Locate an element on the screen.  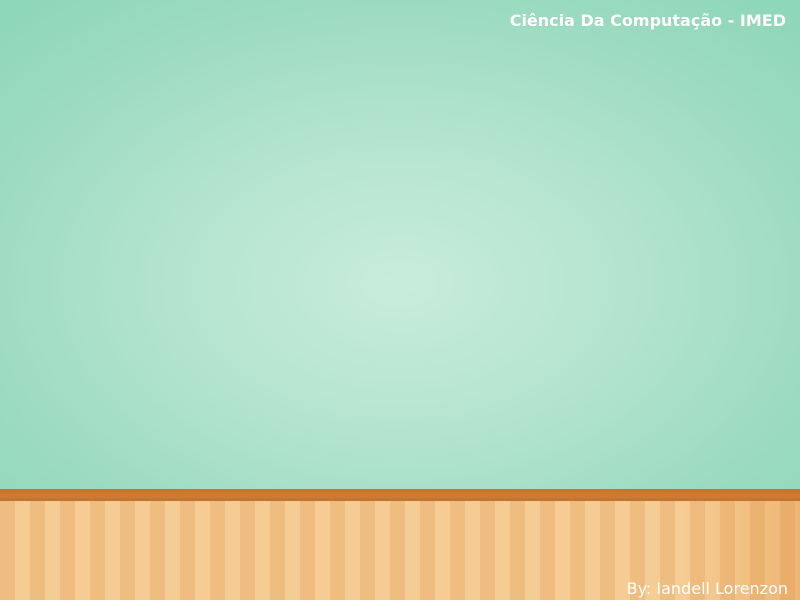
header-title: Ciência Da Computação - IMED is located at coordinates (647, 20).